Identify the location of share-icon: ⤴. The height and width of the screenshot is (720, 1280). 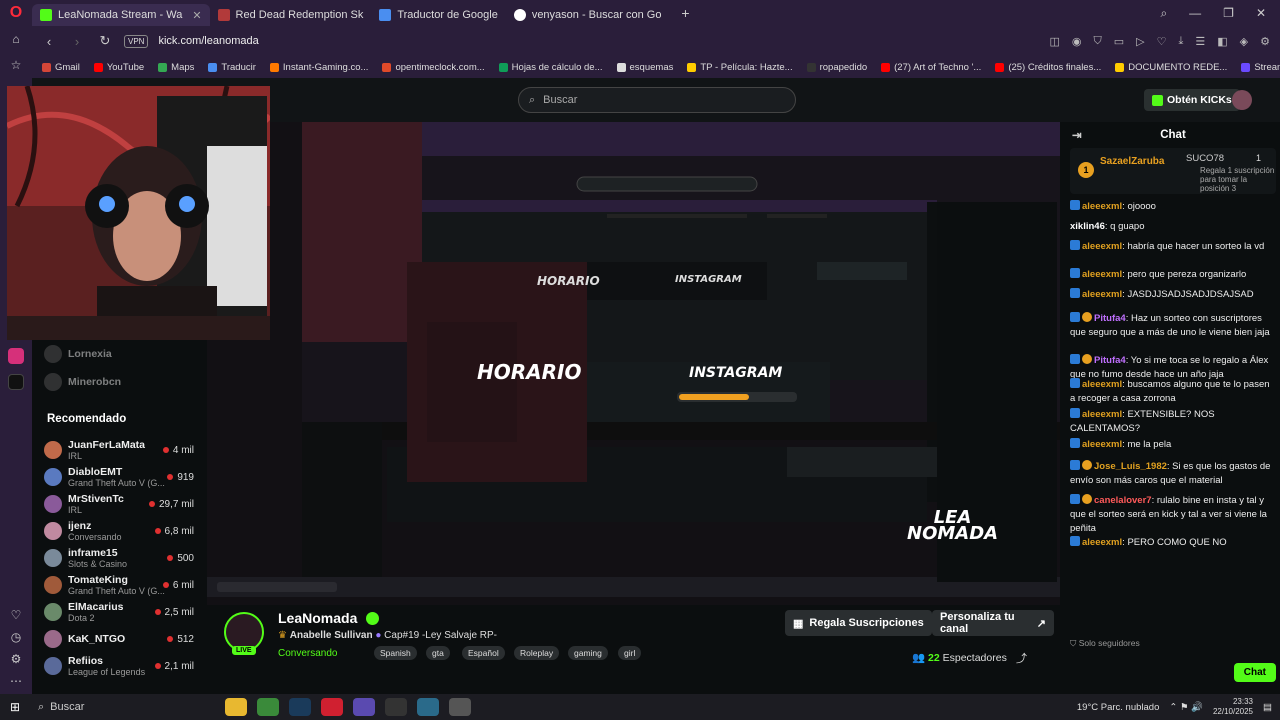
(1021, 658).